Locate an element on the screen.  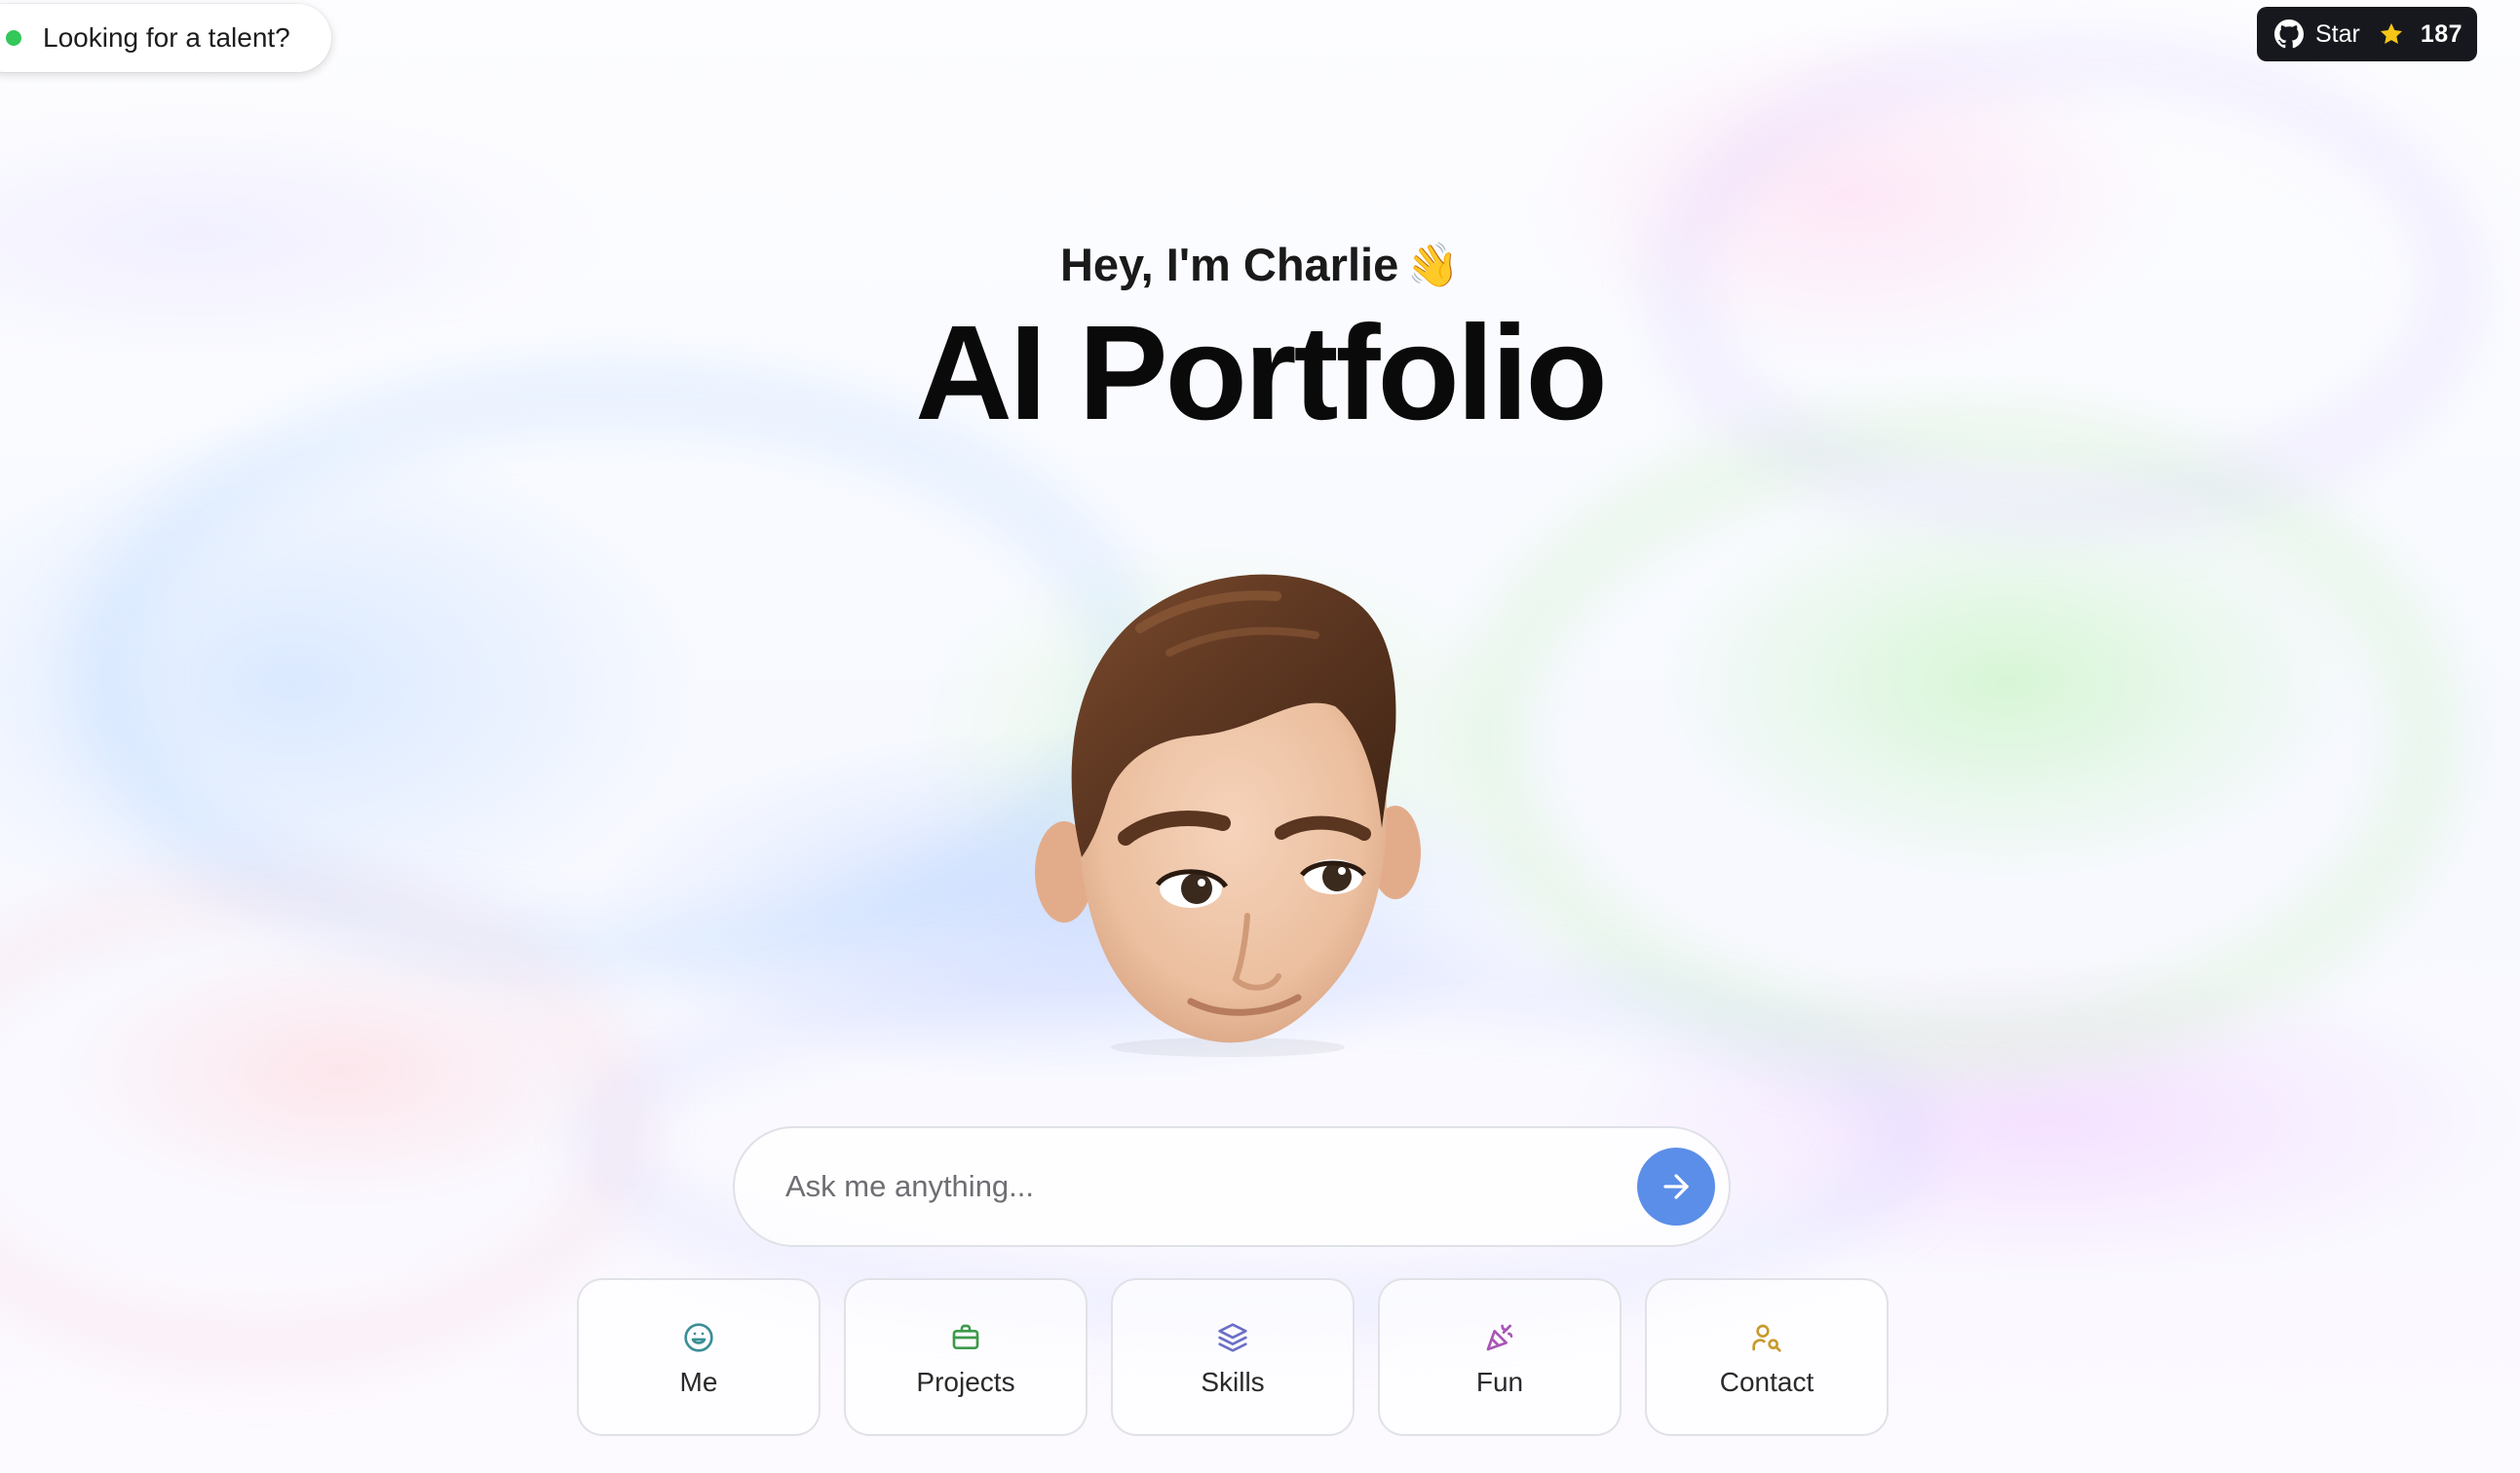
looking-for-talent-button: Looking for a talent? is located at coordinates (165, 38).